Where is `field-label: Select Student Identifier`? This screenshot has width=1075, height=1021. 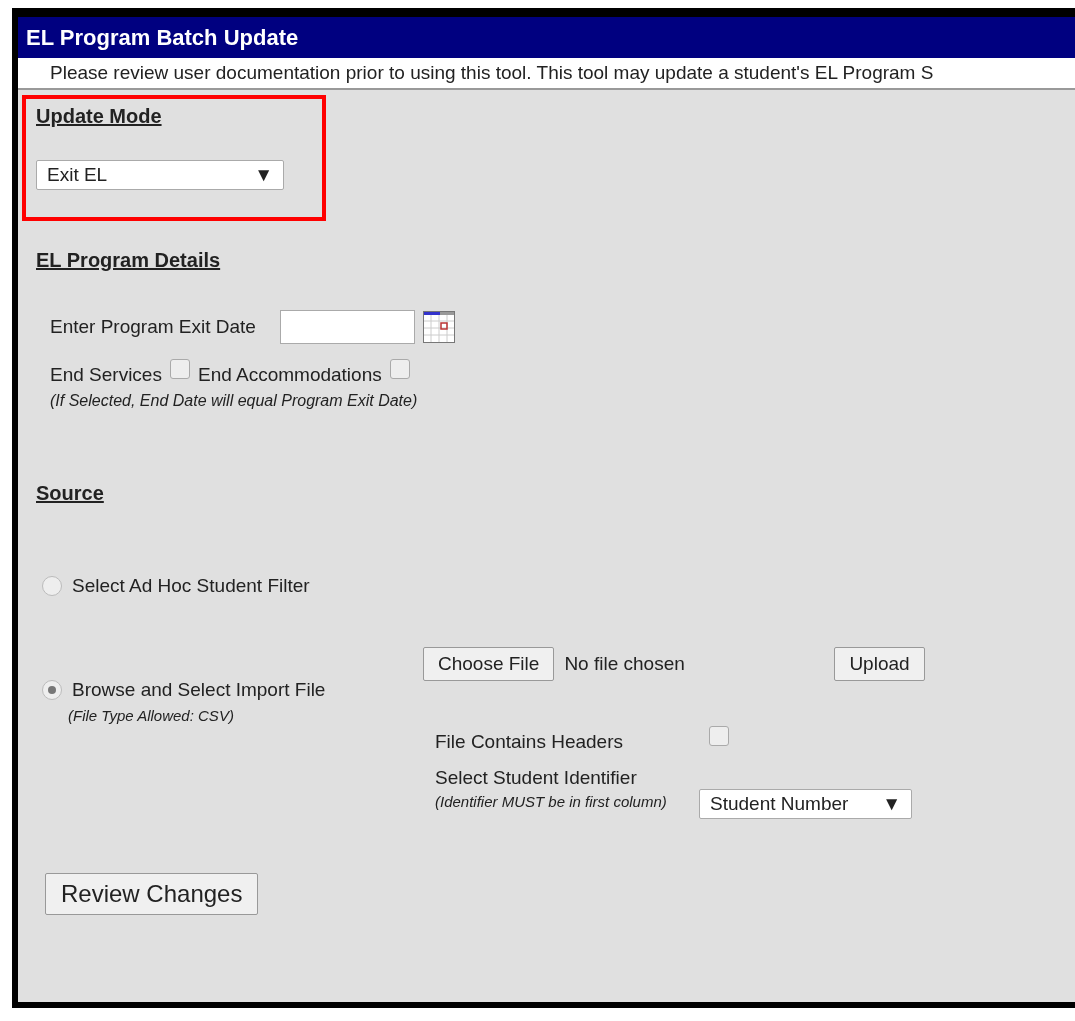 field-label: Select Student Identifier is located at coordinates (536, 778).